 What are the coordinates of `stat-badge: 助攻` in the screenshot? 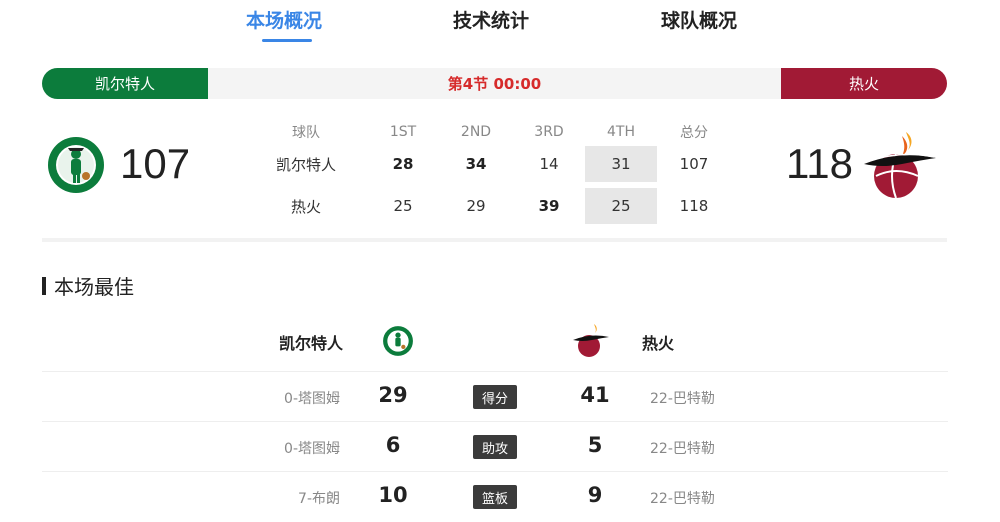 It's located at (495, 447).